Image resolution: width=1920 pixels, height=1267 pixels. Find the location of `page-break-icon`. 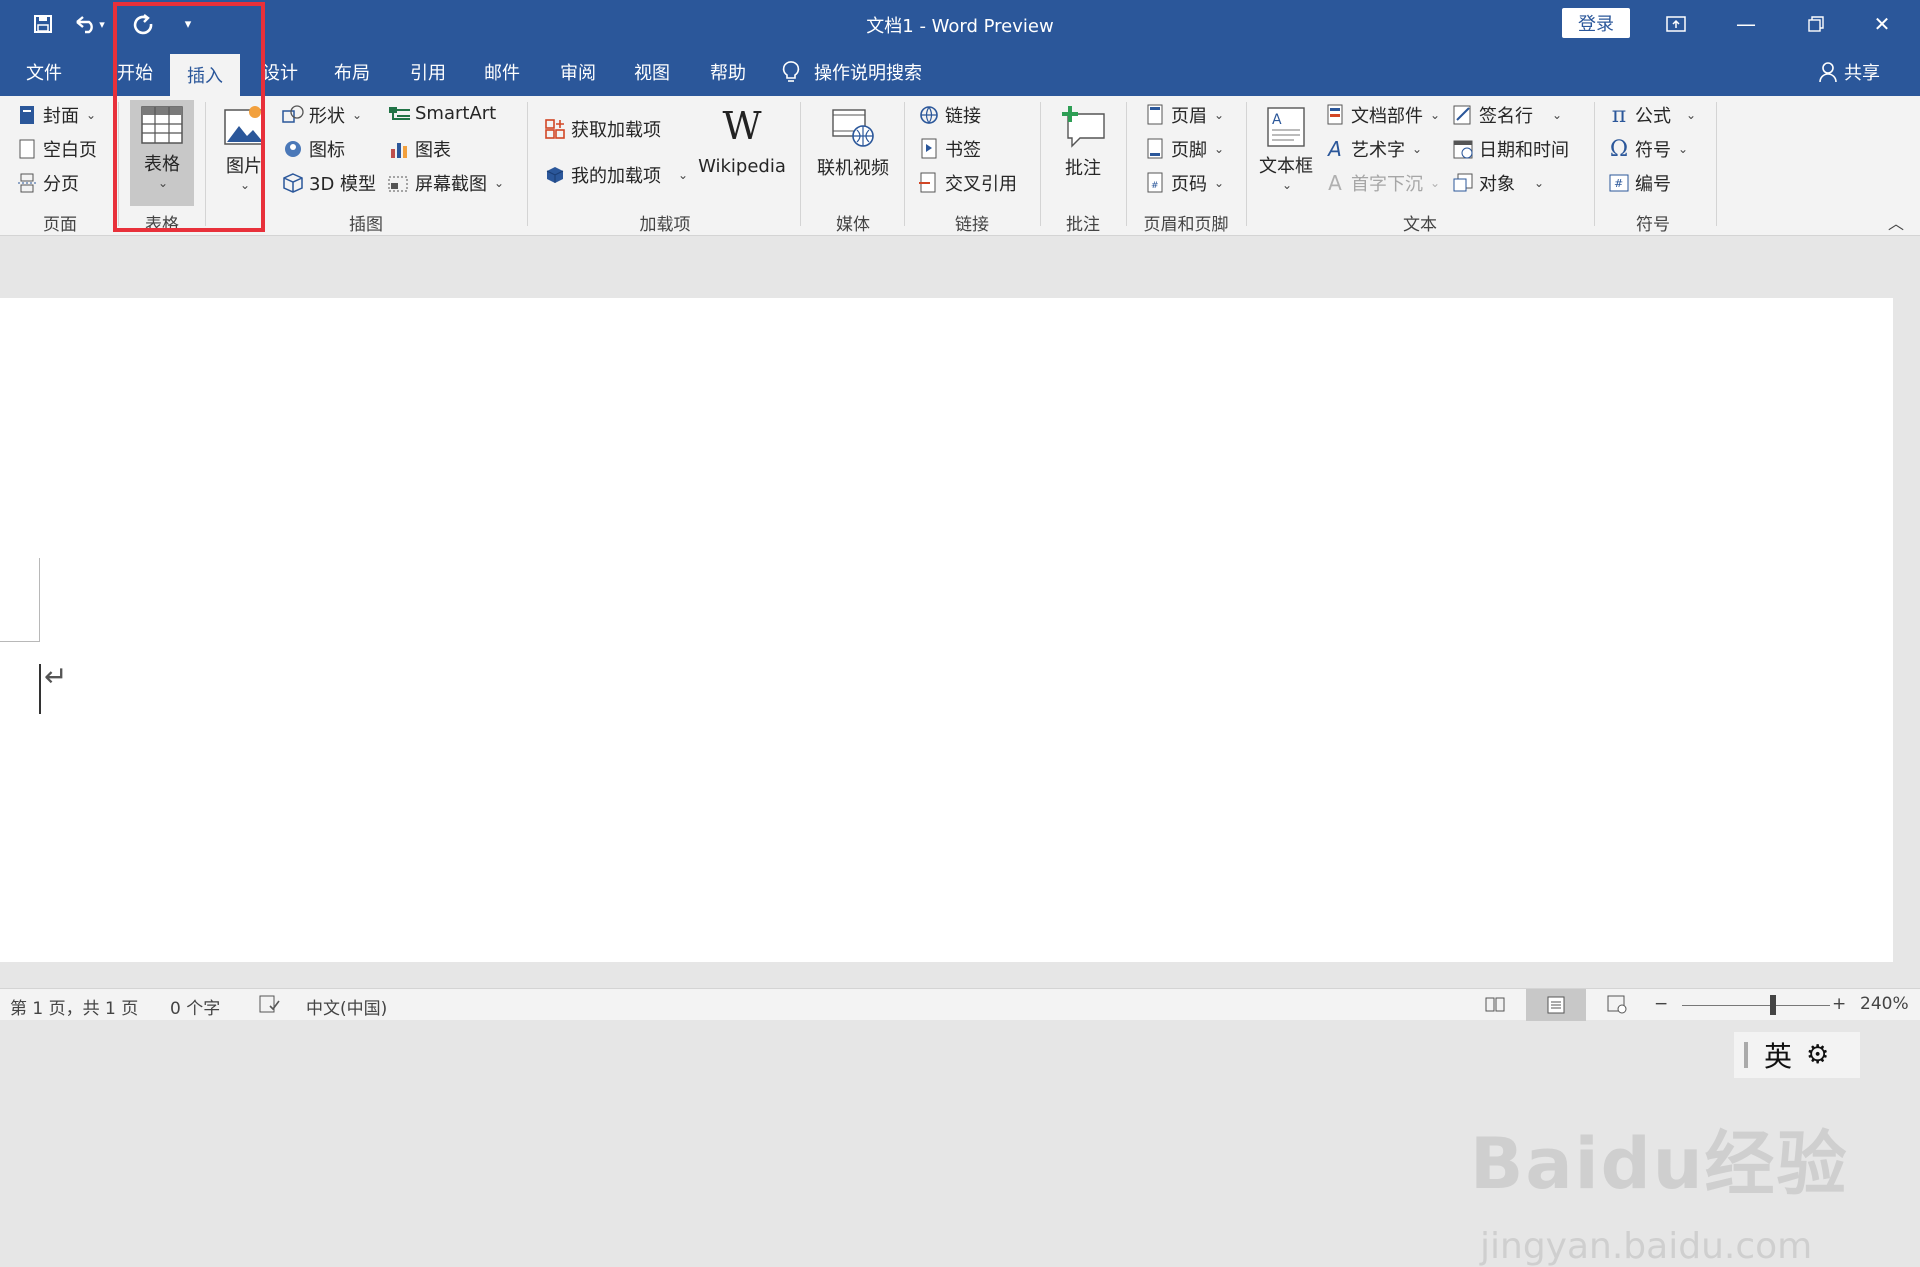

page-break-icon is located at coordinates (27, 183).